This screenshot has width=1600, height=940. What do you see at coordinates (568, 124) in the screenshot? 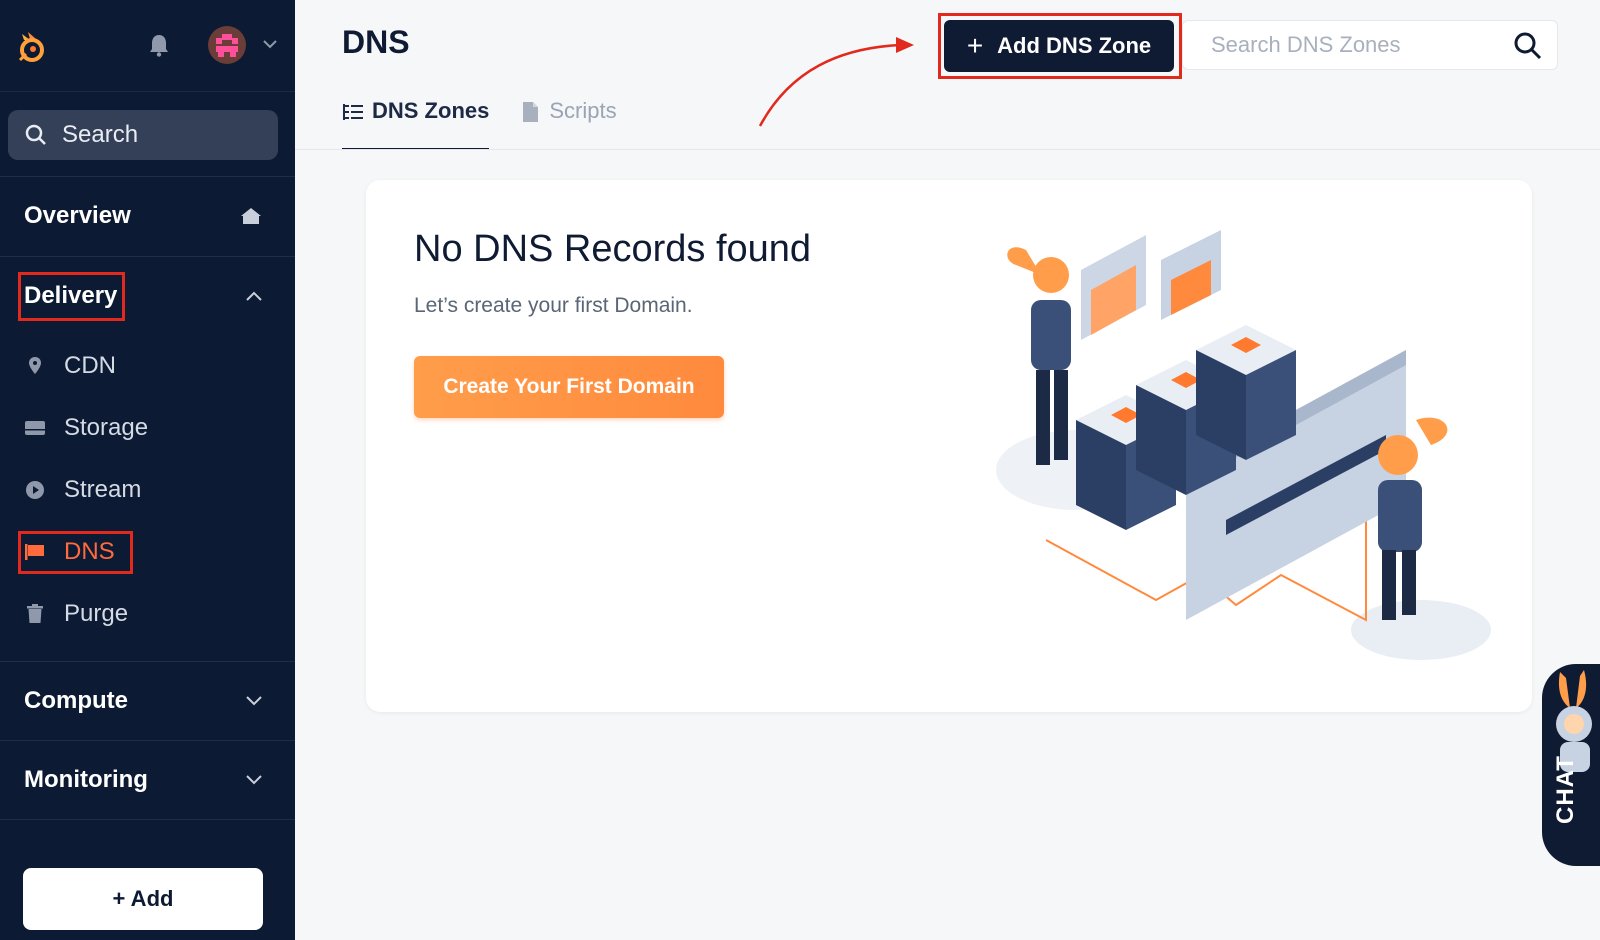
I see `tab-scripts: Scripts` at bounding box center [568, 124].